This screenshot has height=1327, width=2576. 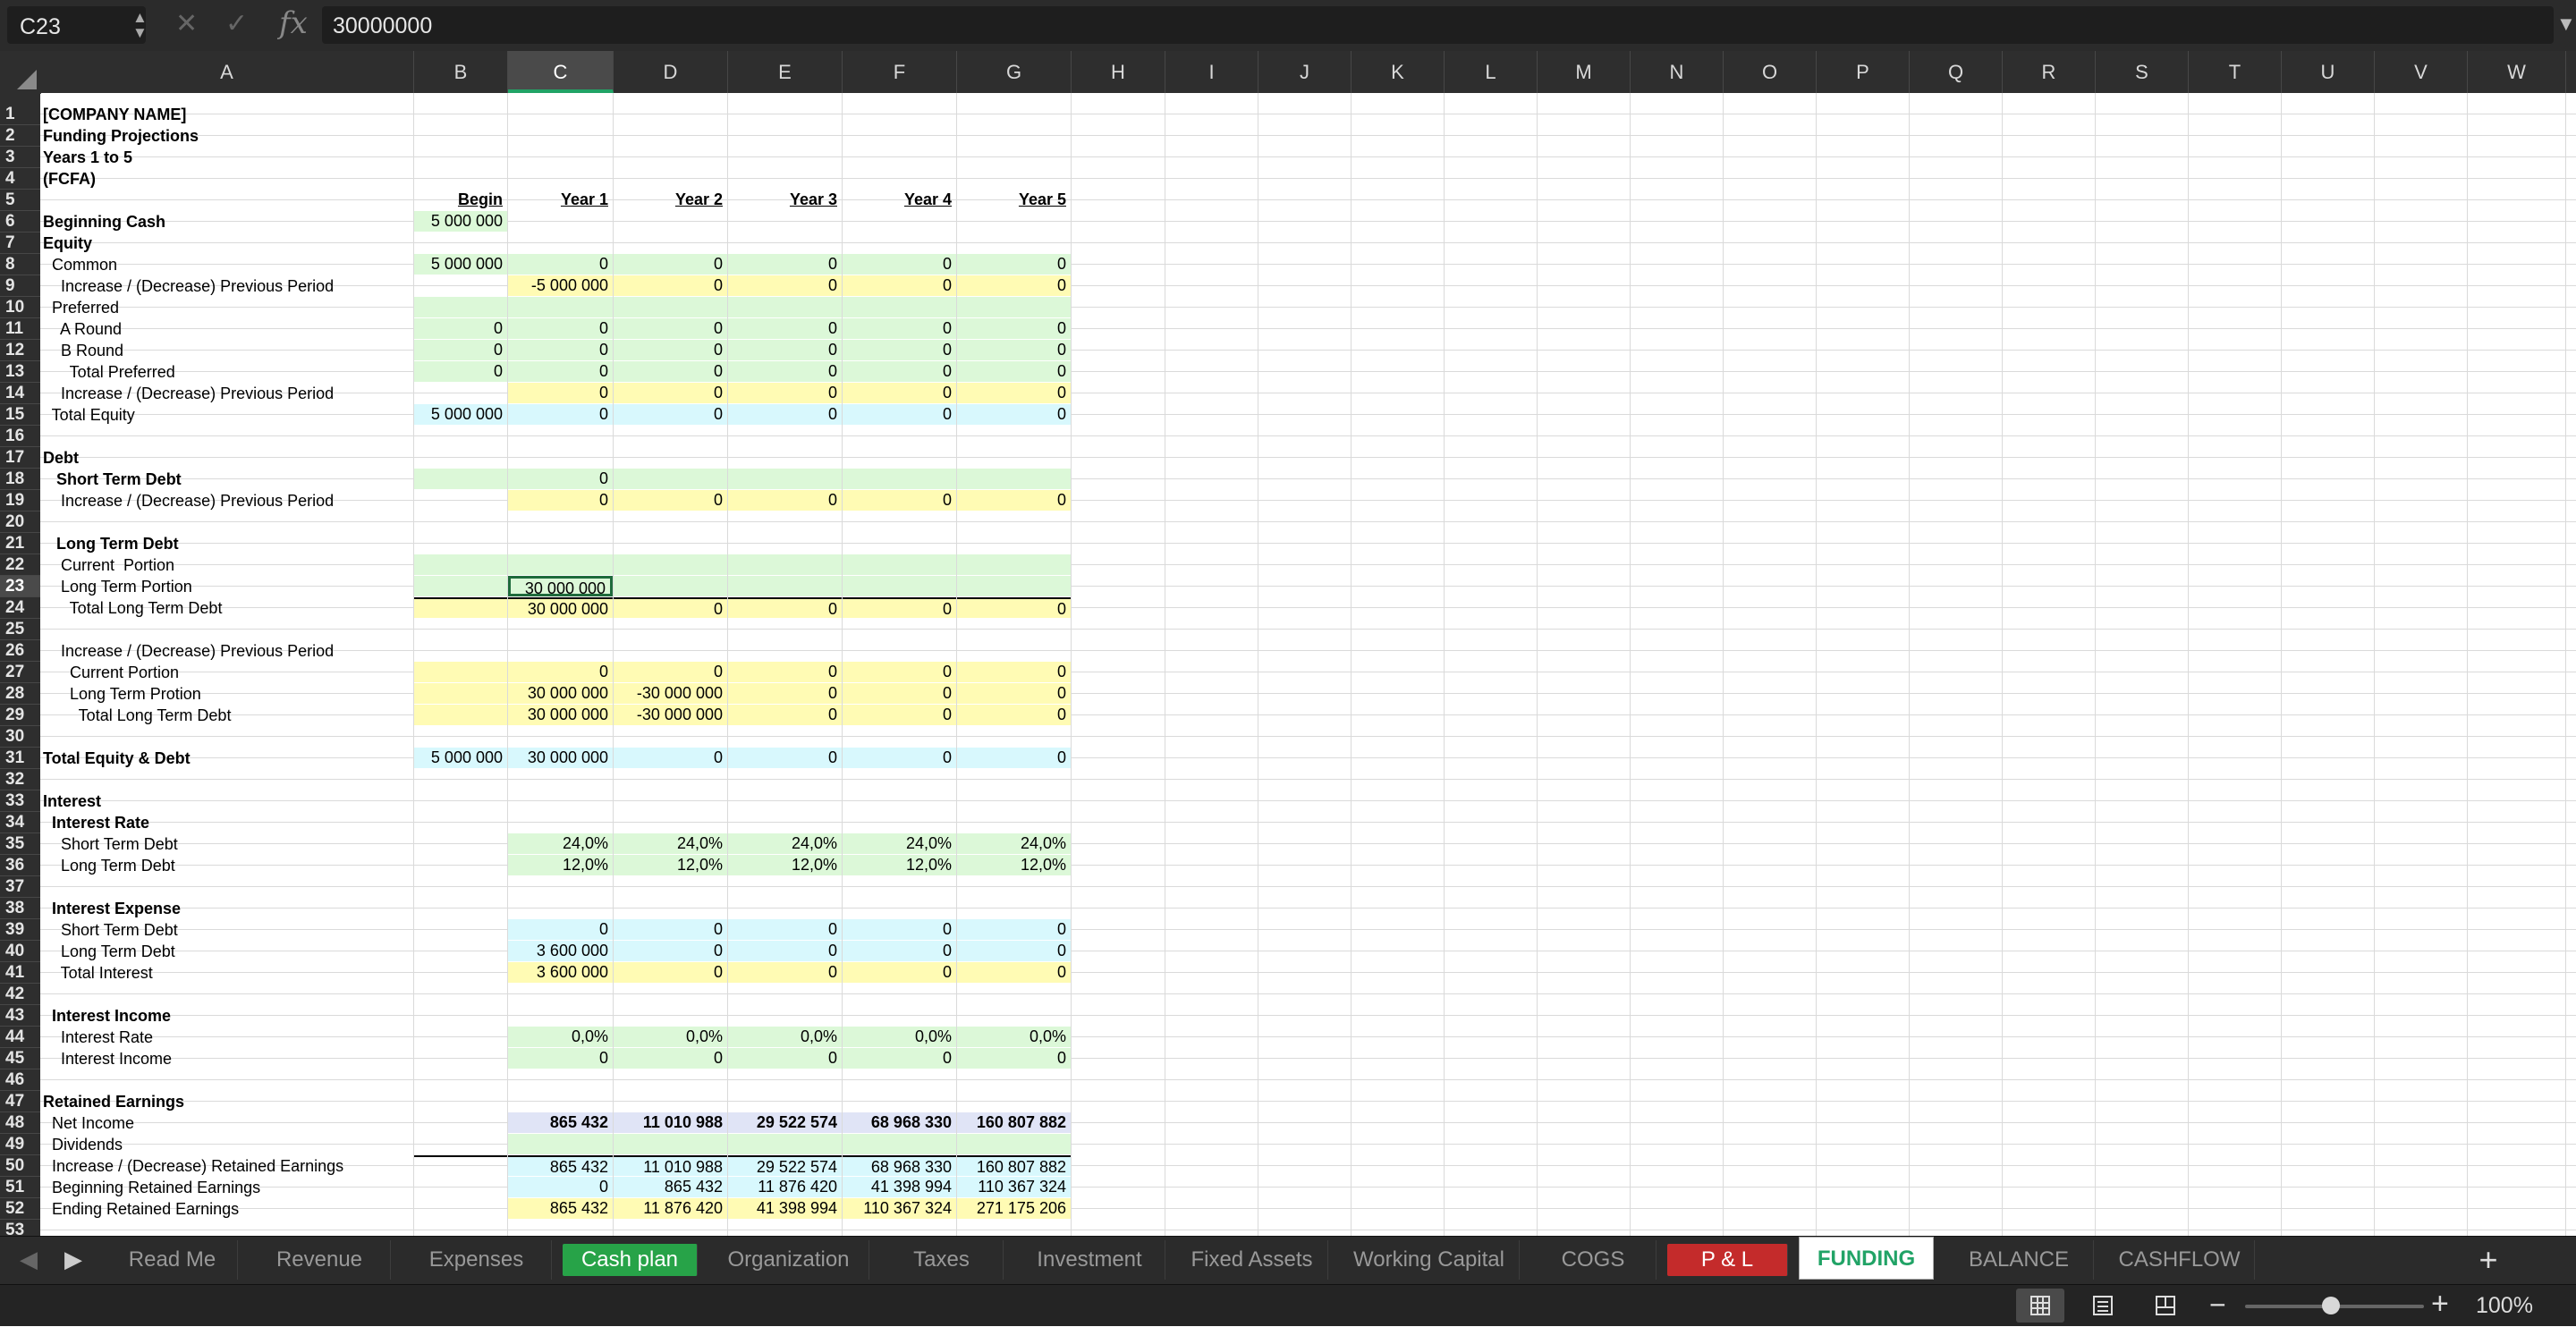 What do you see at coordinates (561, 72) in the screenshot?
I see `column-header-c: C` at bounding box center [561, 72].